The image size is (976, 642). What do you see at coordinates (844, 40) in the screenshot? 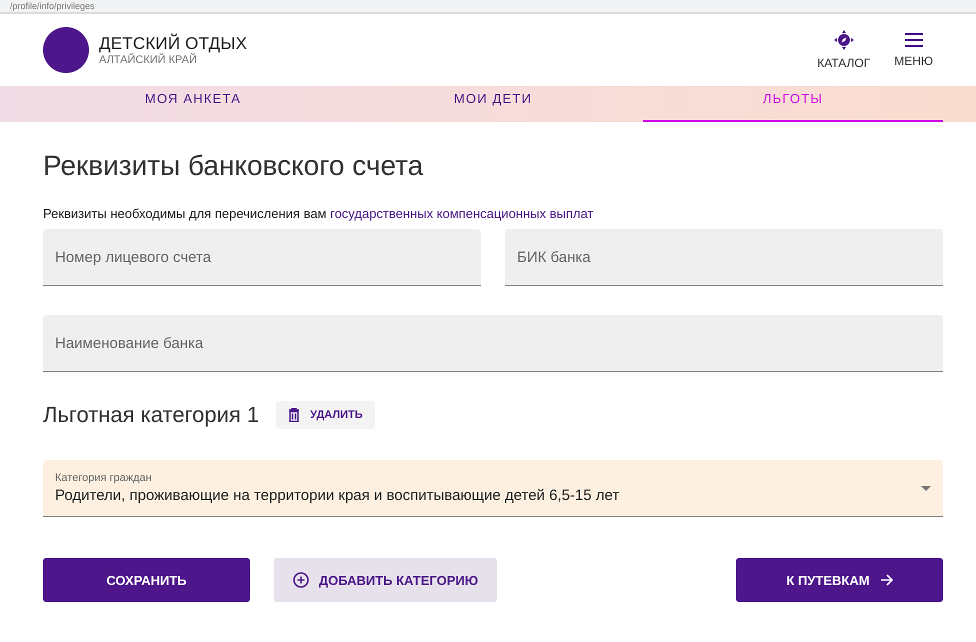
I see `compass-icon` at bounding box center [844, 40].